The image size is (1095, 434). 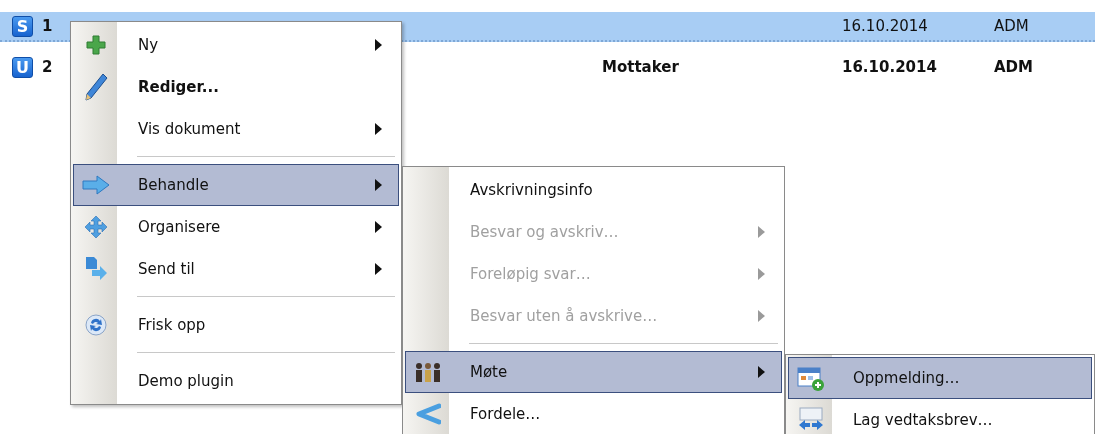 I want to click on recipient-text: Mottaker, so click(x=641, y=67).